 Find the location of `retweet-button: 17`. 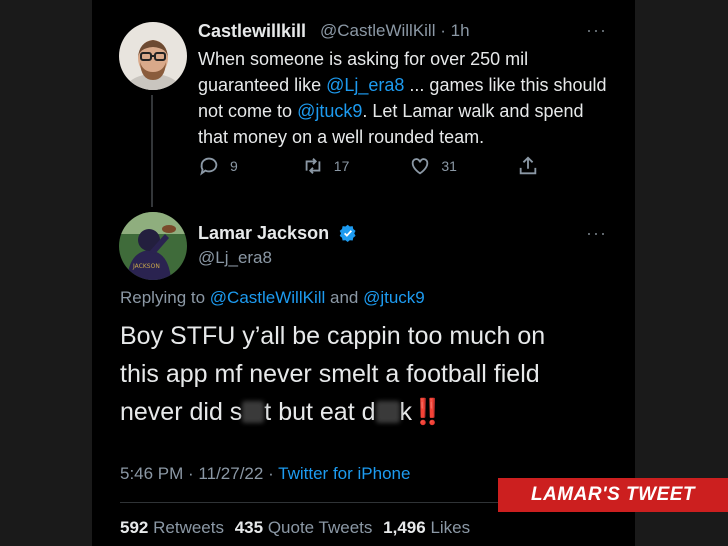

retweet-button: 17 is located at coordinates (326, 166).